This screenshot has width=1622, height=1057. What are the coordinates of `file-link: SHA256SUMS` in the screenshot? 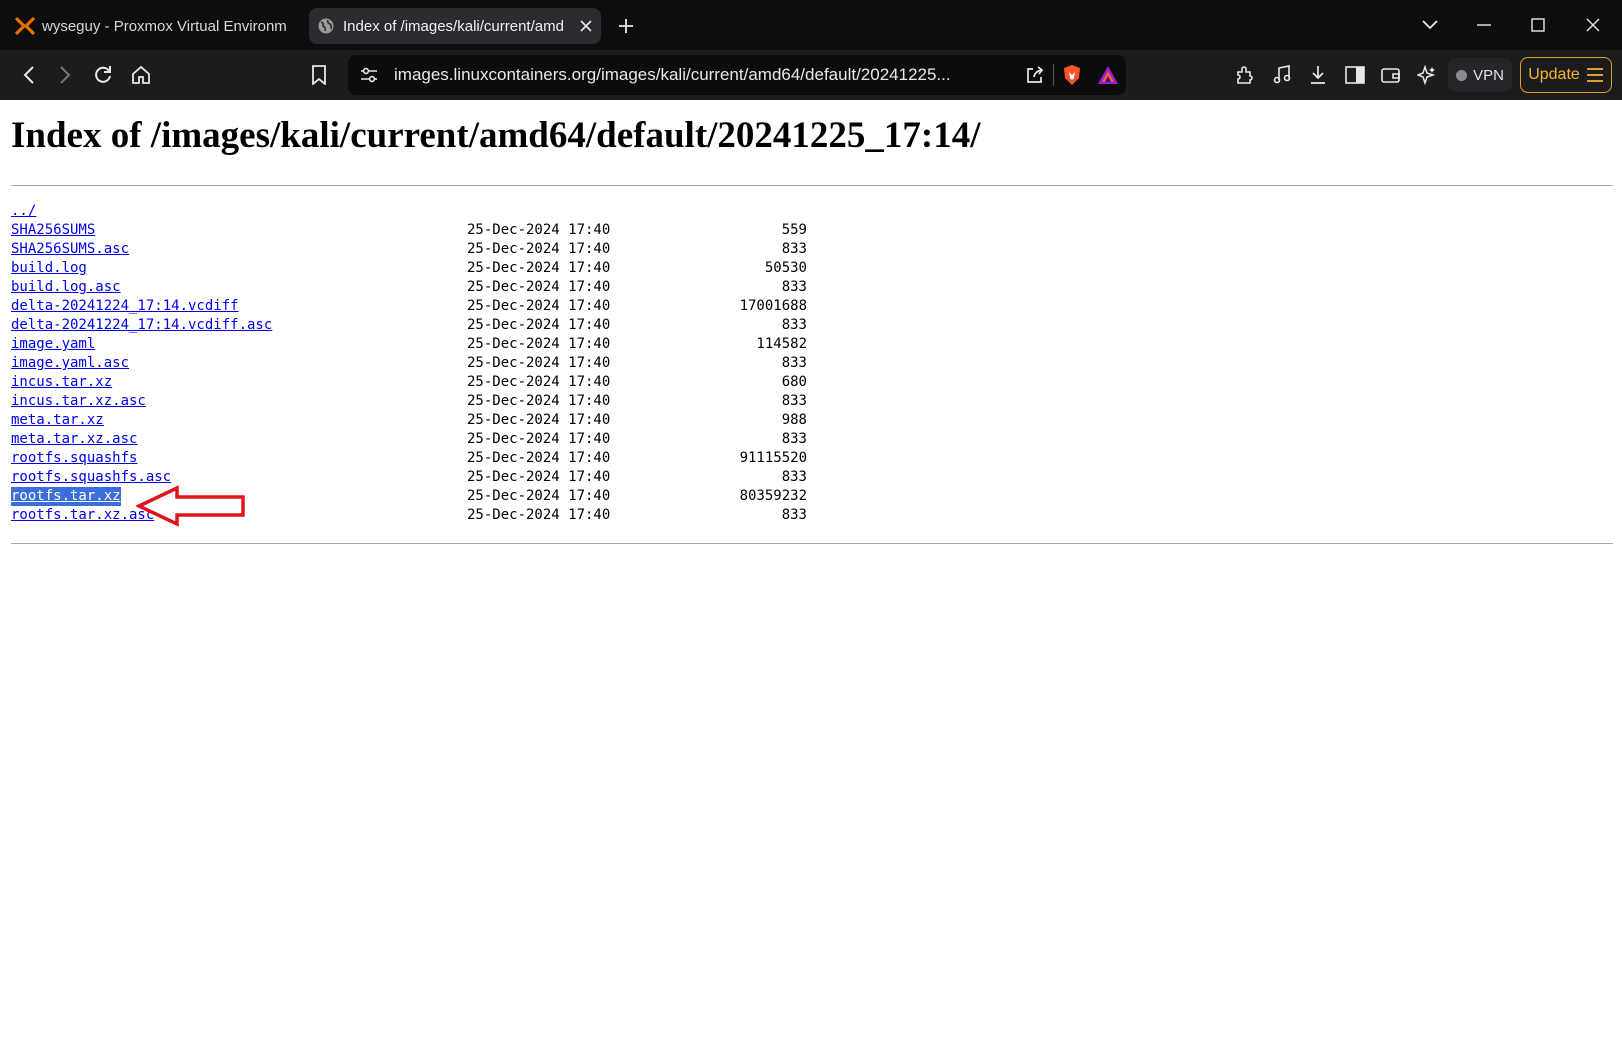 It's located at (53, 230).